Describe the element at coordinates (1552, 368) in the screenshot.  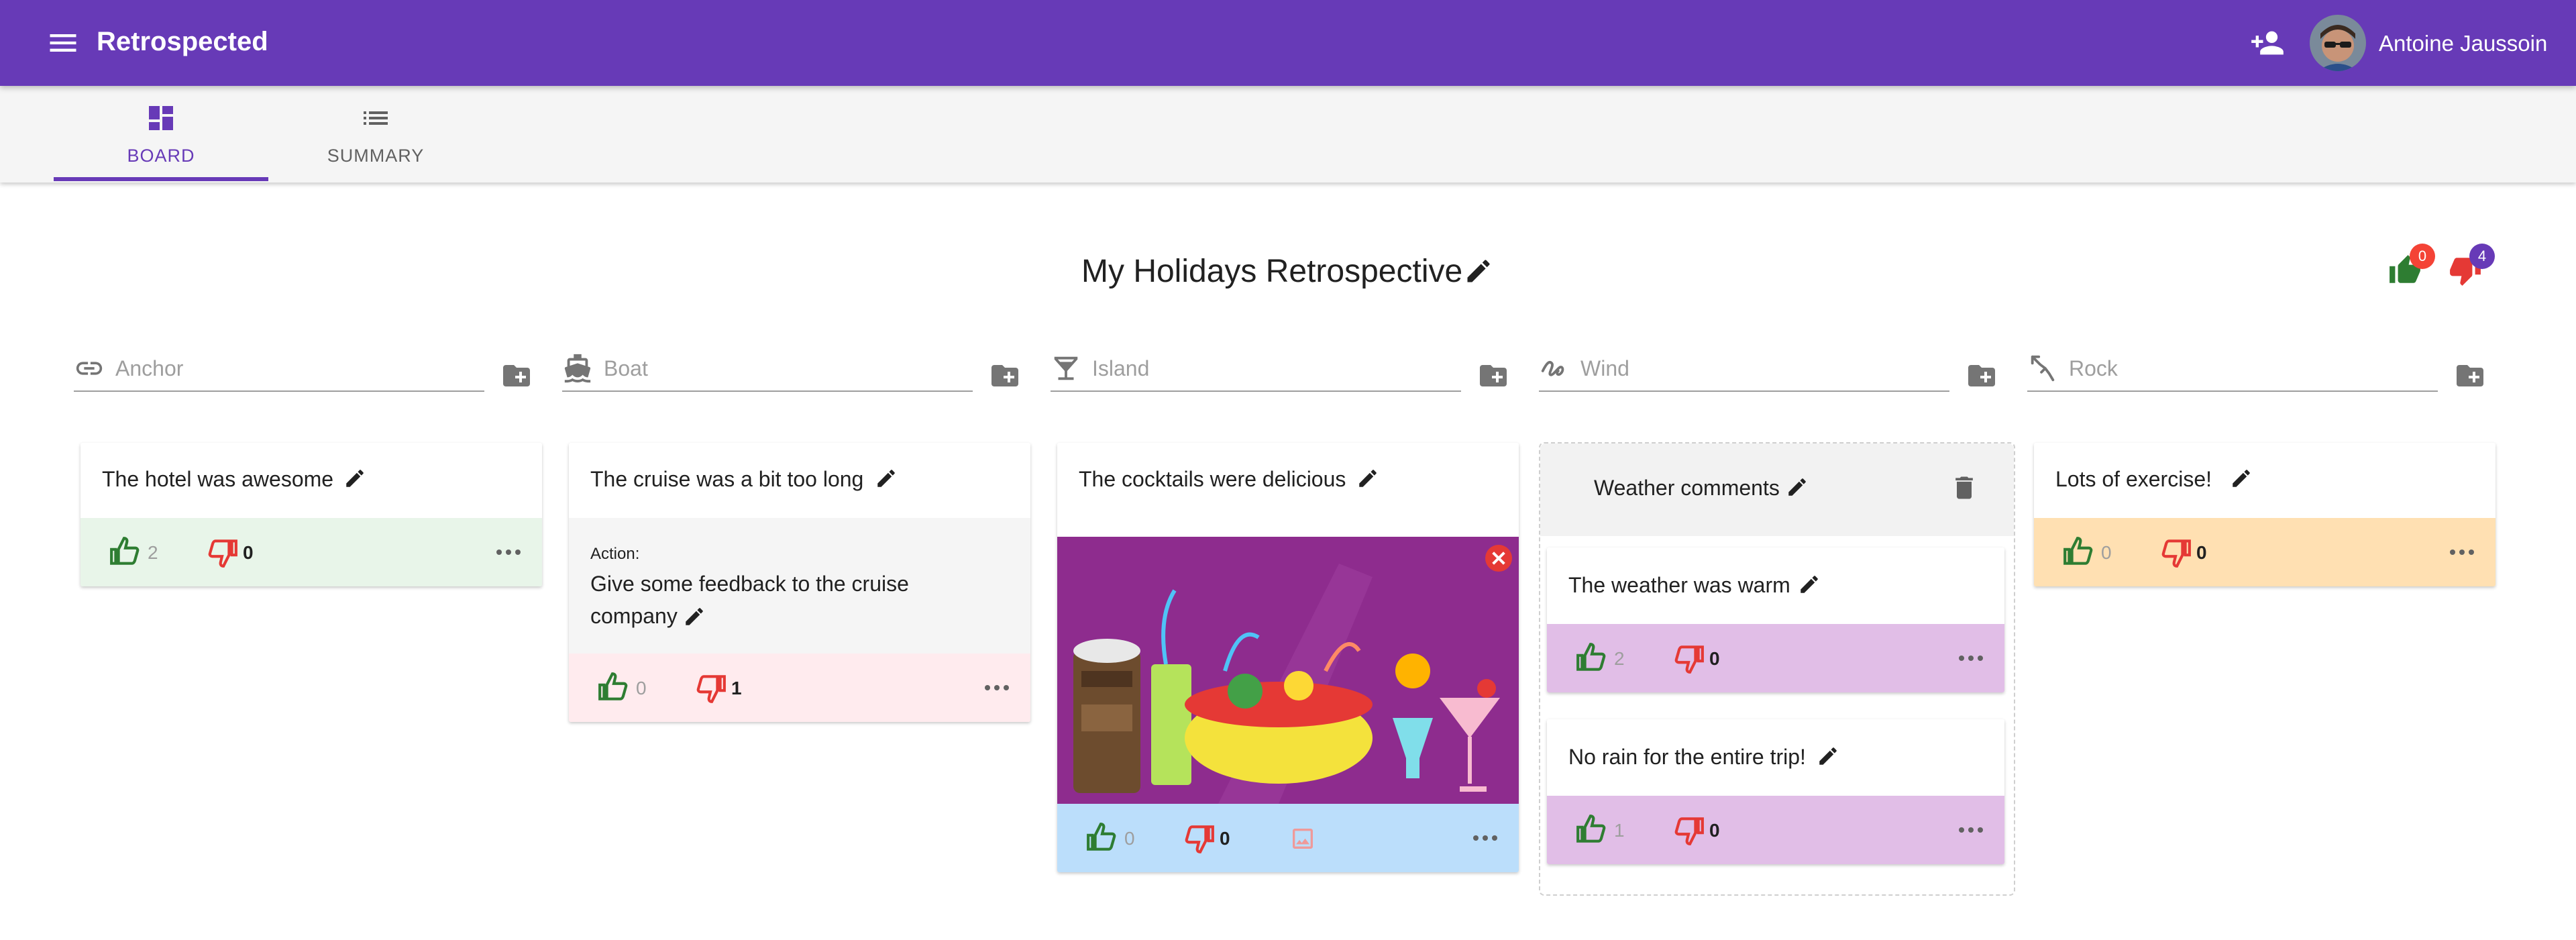
I see `wind-icon` at that location.